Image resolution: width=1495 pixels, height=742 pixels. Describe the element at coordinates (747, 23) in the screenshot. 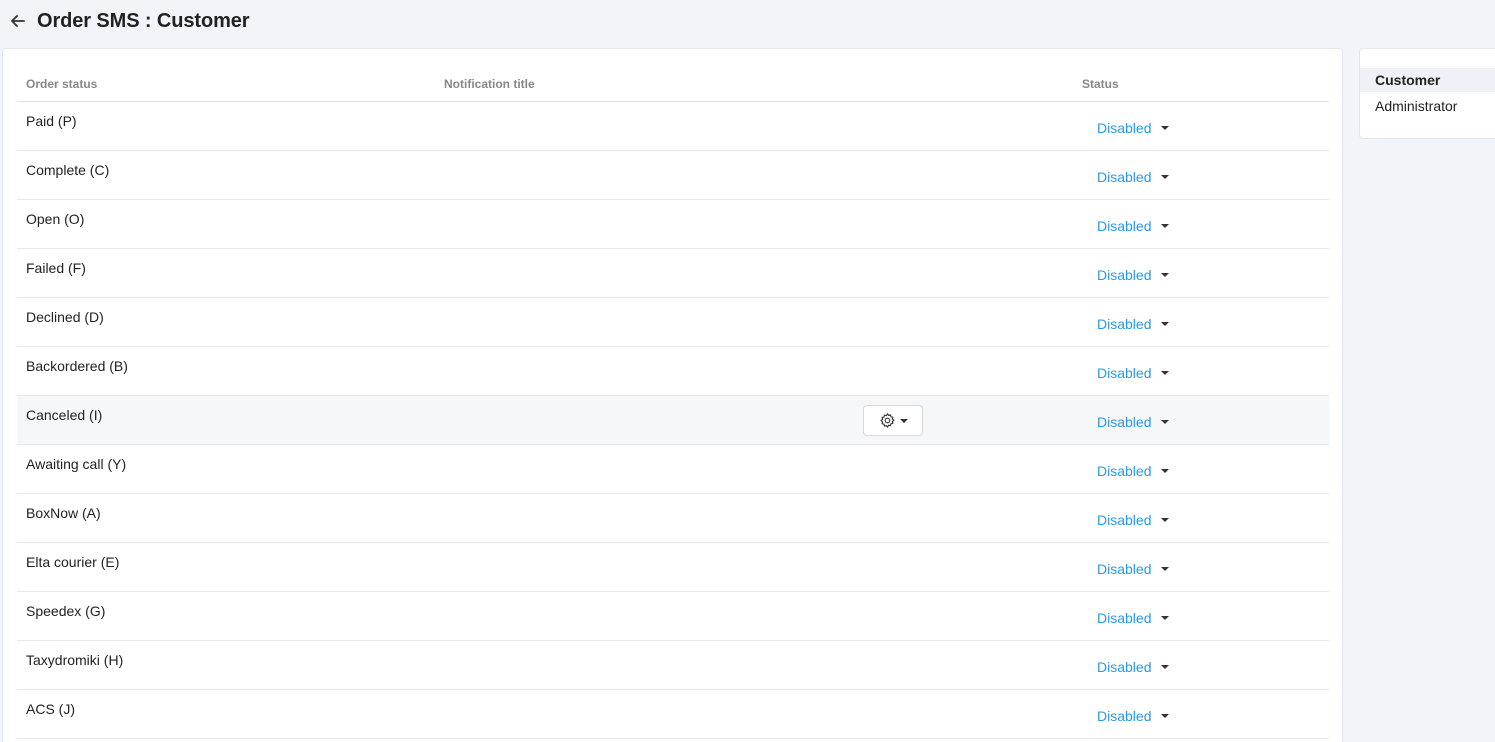

I see `top-bar: Order SMS : Customer` at that location.